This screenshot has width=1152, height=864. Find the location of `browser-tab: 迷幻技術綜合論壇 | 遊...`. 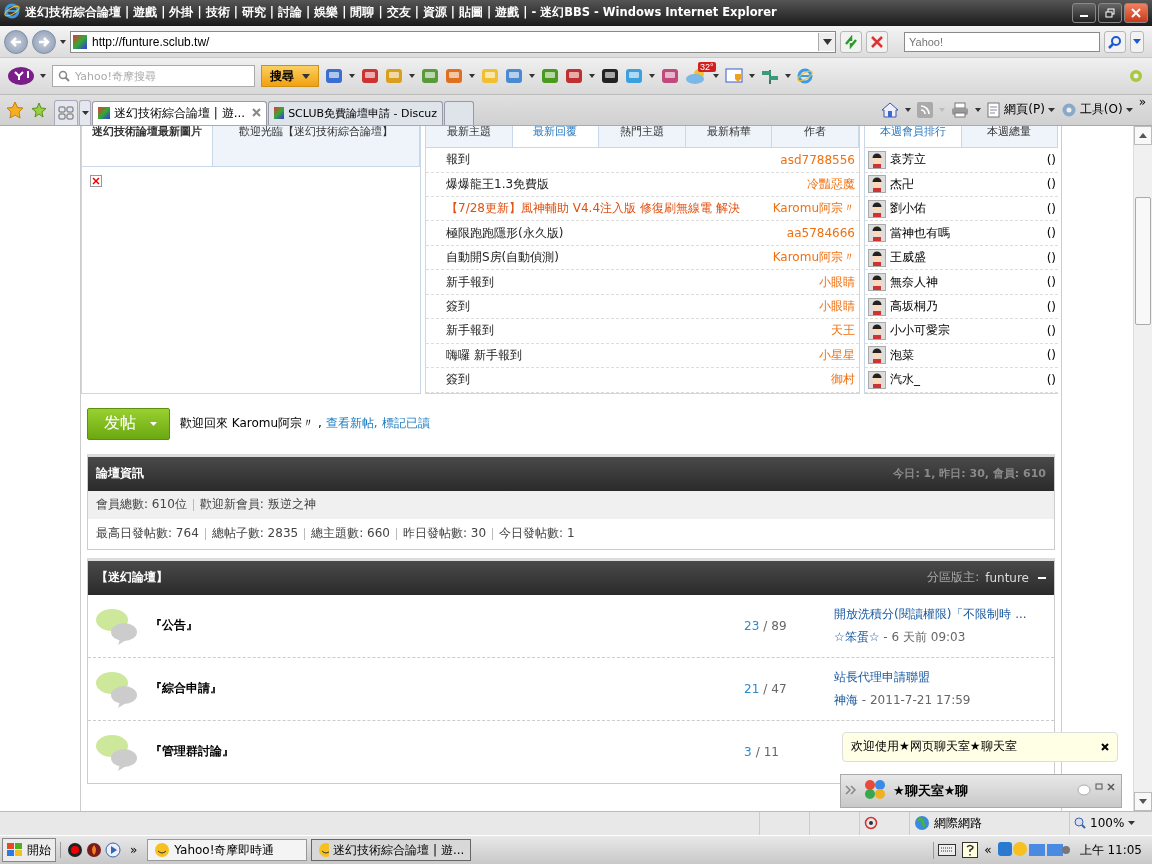

browser-tab: 迷幻技術綜合論壇 | 遊... is located at coordinates (179, 112).